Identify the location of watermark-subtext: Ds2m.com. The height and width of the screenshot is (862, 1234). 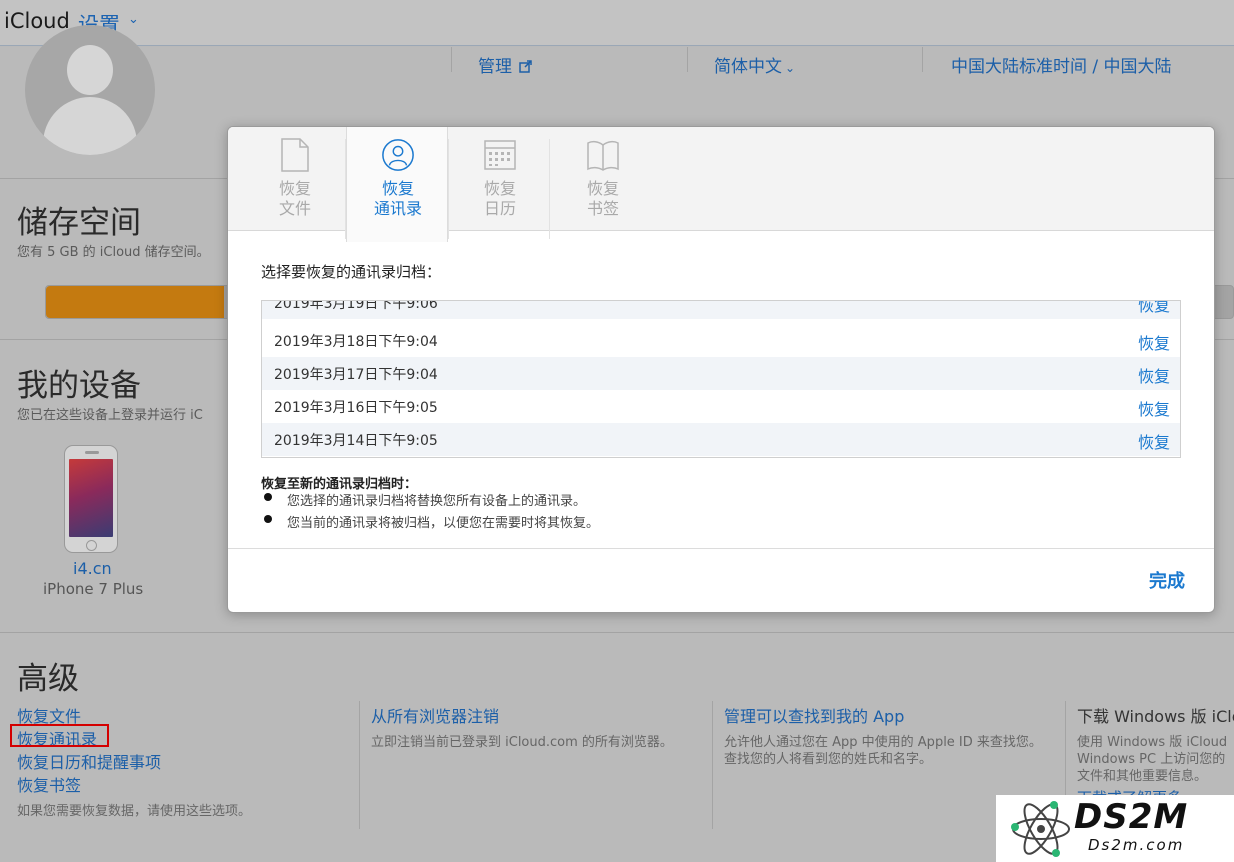
(1136, 845).